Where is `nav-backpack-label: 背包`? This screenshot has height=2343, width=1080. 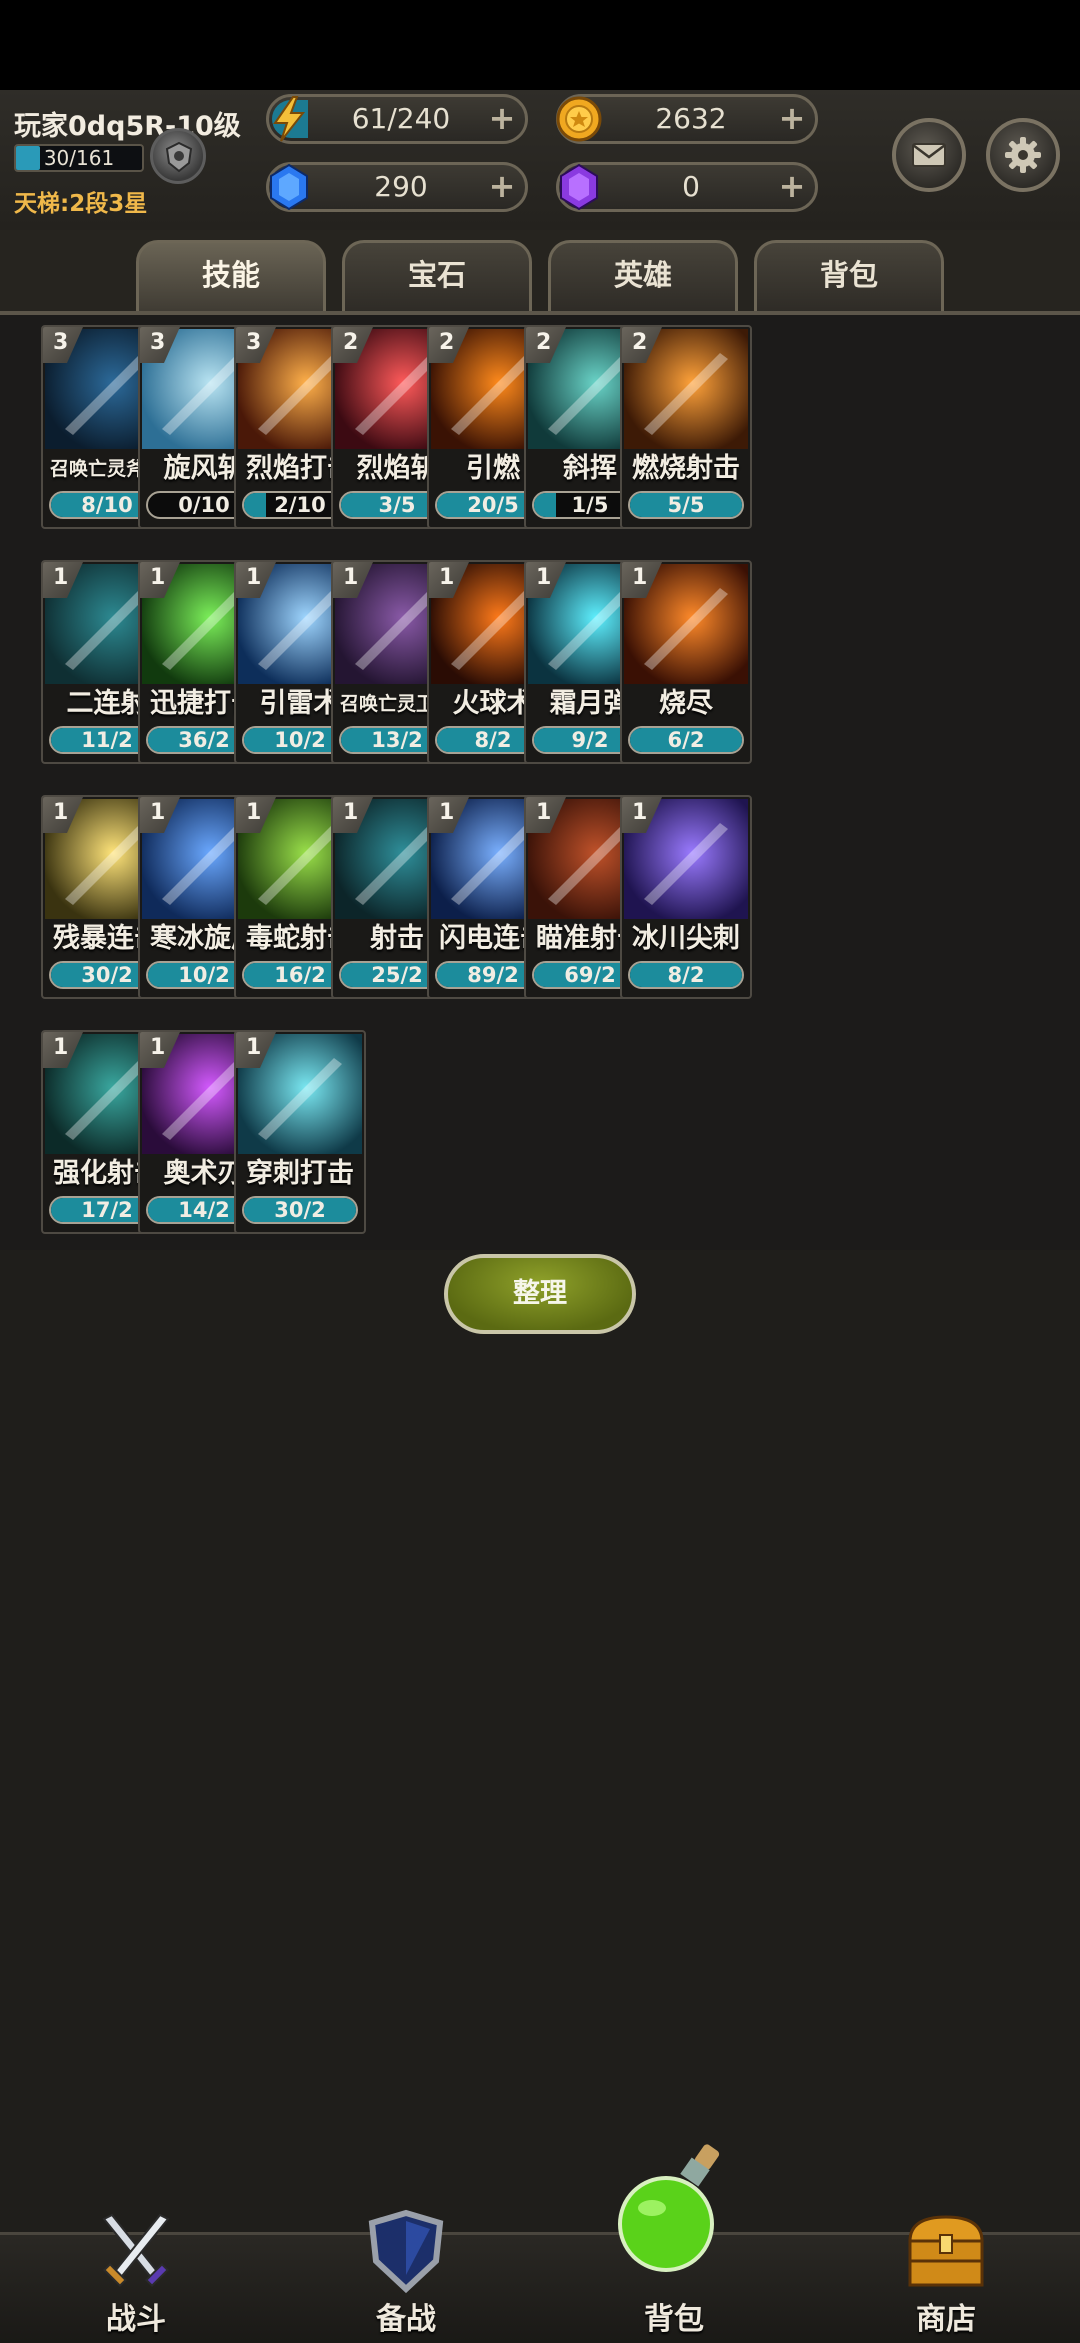 nav-backpack-label: 背包 is located at coordinates (674, 2319).